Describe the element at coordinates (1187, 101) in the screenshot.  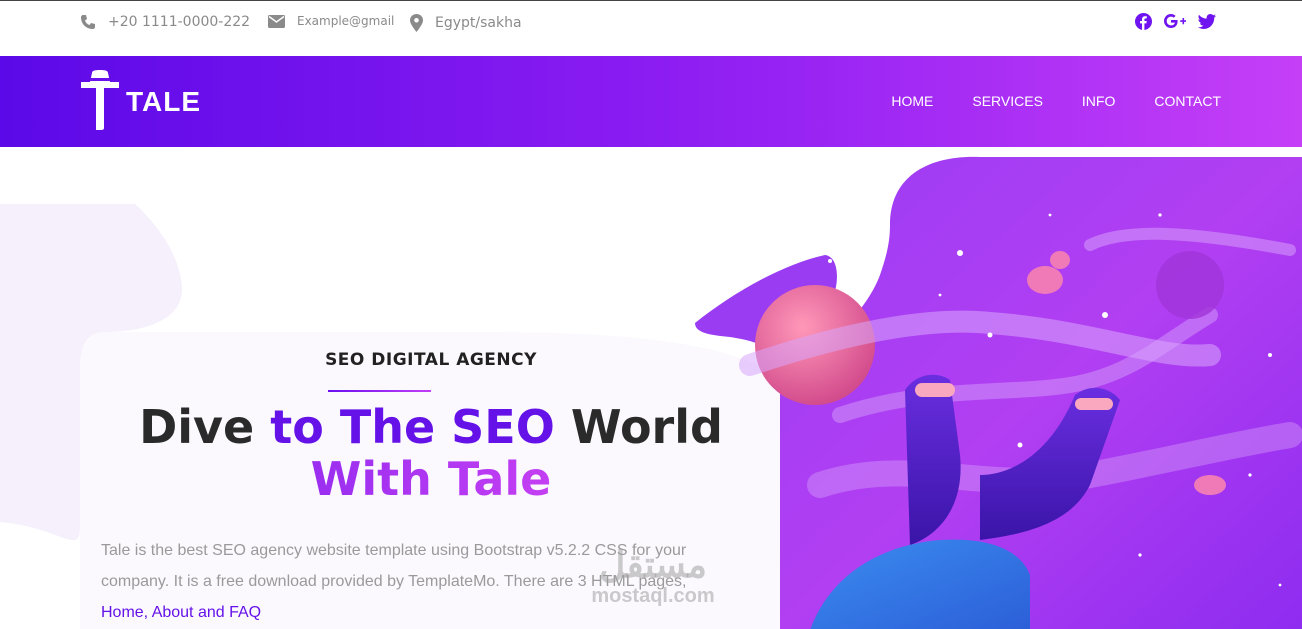
I see `nav-contact: CONTACT` at that location.